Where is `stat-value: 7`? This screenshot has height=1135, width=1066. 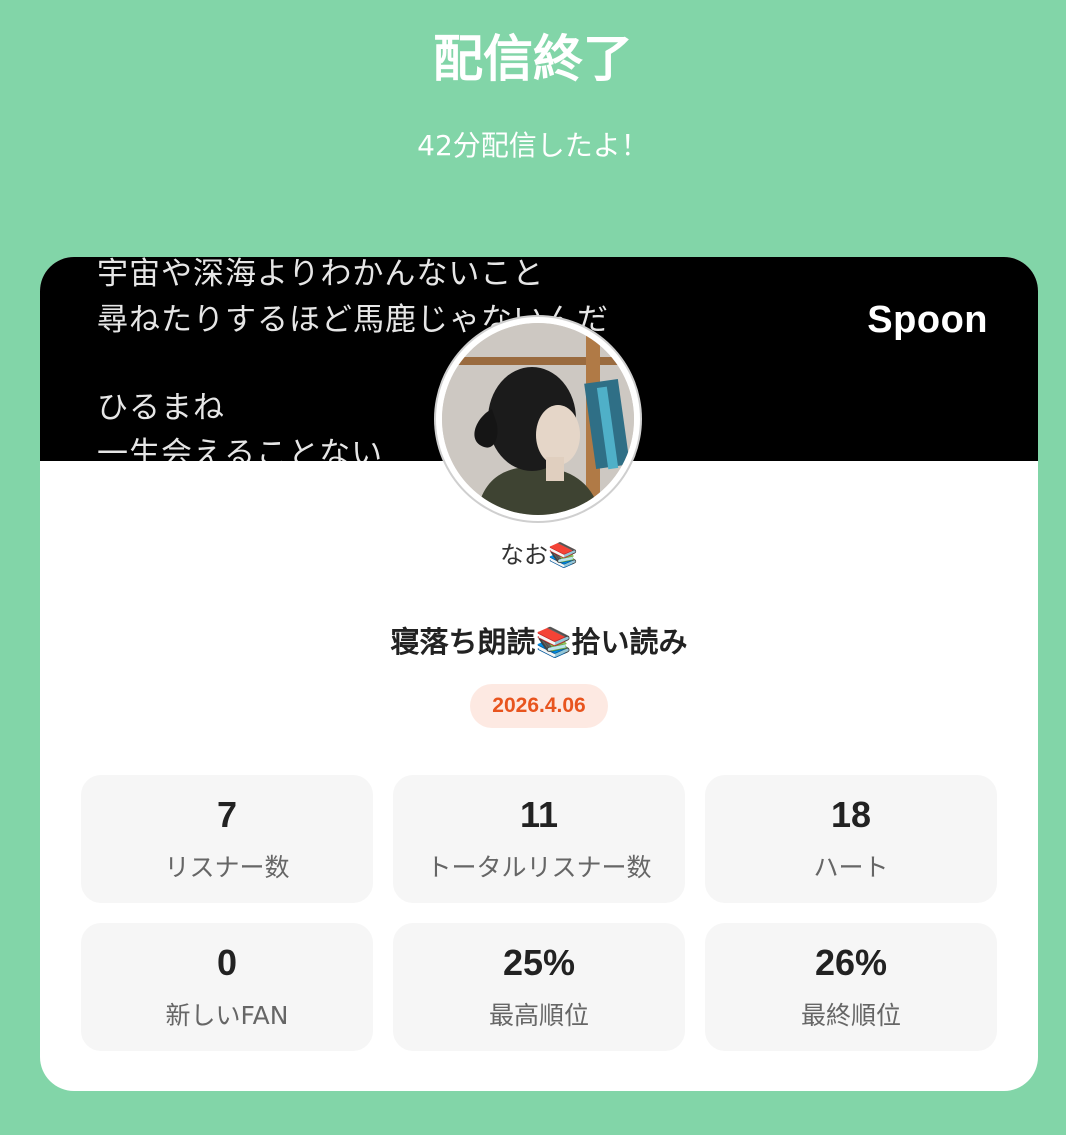 stat-value: 7 is located at coordinates (227, 814).